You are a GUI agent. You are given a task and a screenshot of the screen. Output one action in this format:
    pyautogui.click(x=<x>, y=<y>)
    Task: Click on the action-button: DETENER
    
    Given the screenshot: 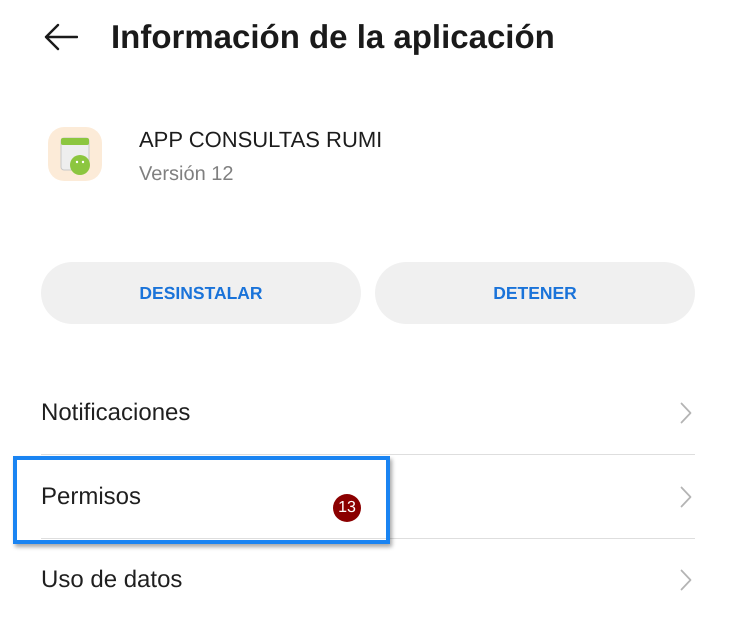 What is the action you would take?
    pyautogui.click(x=535, y=293)
    